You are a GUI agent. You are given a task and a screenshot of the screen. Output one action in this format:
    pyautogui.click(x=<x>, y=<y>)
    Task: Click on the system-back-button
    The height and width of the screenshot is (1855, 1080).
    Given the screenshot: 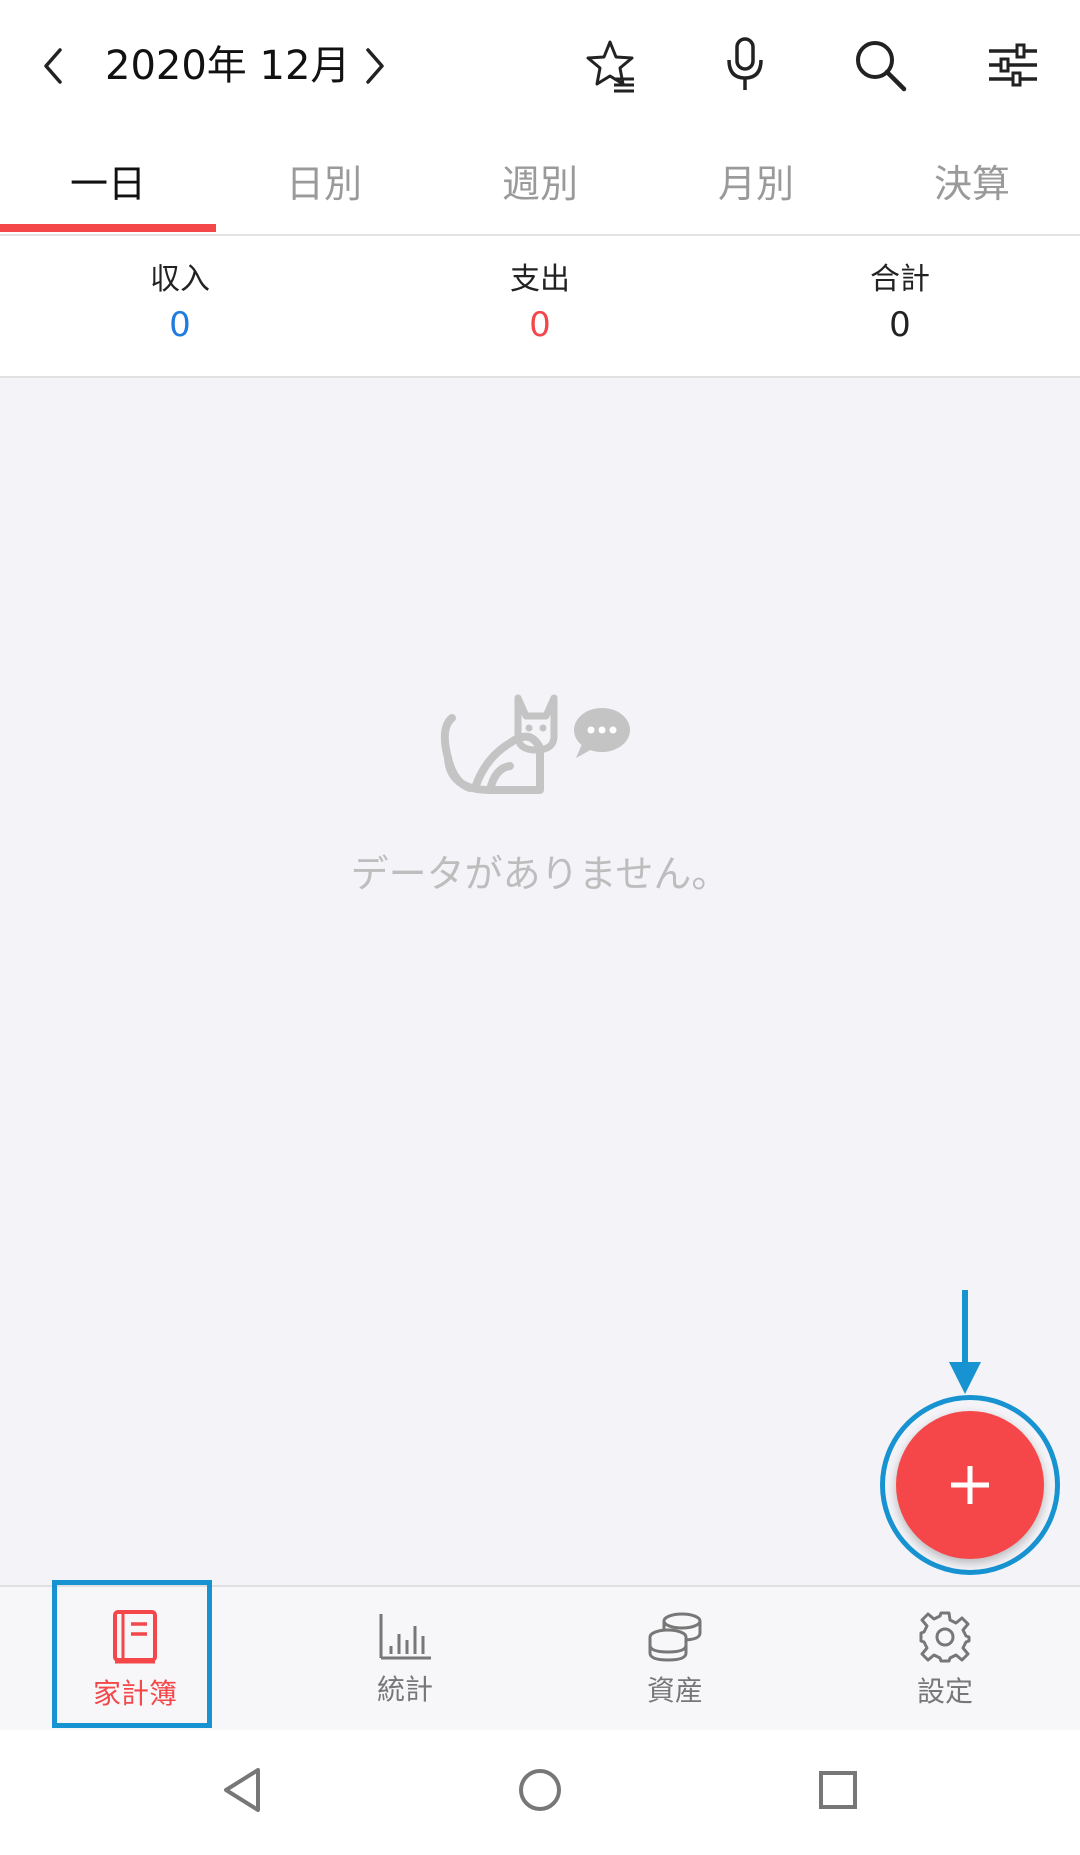 What is the action you would take?
    pyautogui.click(x=242, y=1790)
    